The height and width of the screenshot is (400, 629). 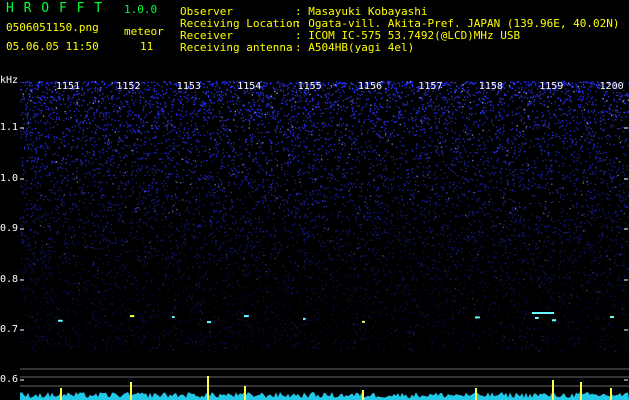 I want to click on signal-trace, so click(x=324, y=396).